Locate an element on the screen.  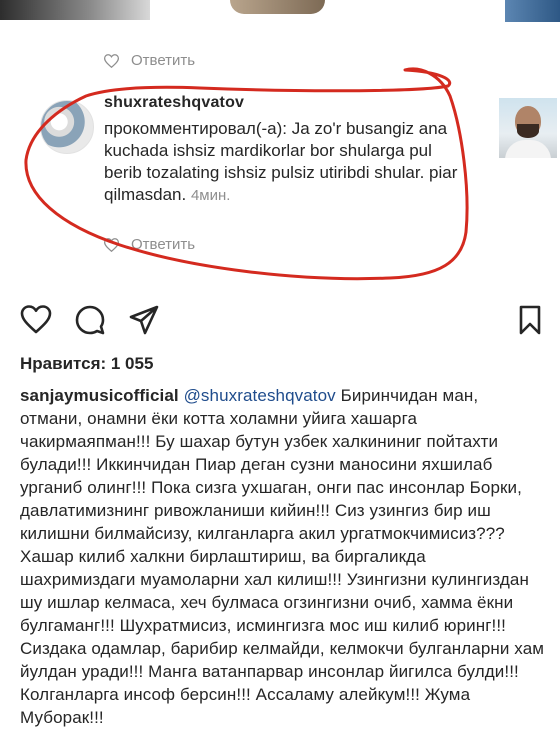
comment-actions: Ответить is located at coordinates (149, 244).